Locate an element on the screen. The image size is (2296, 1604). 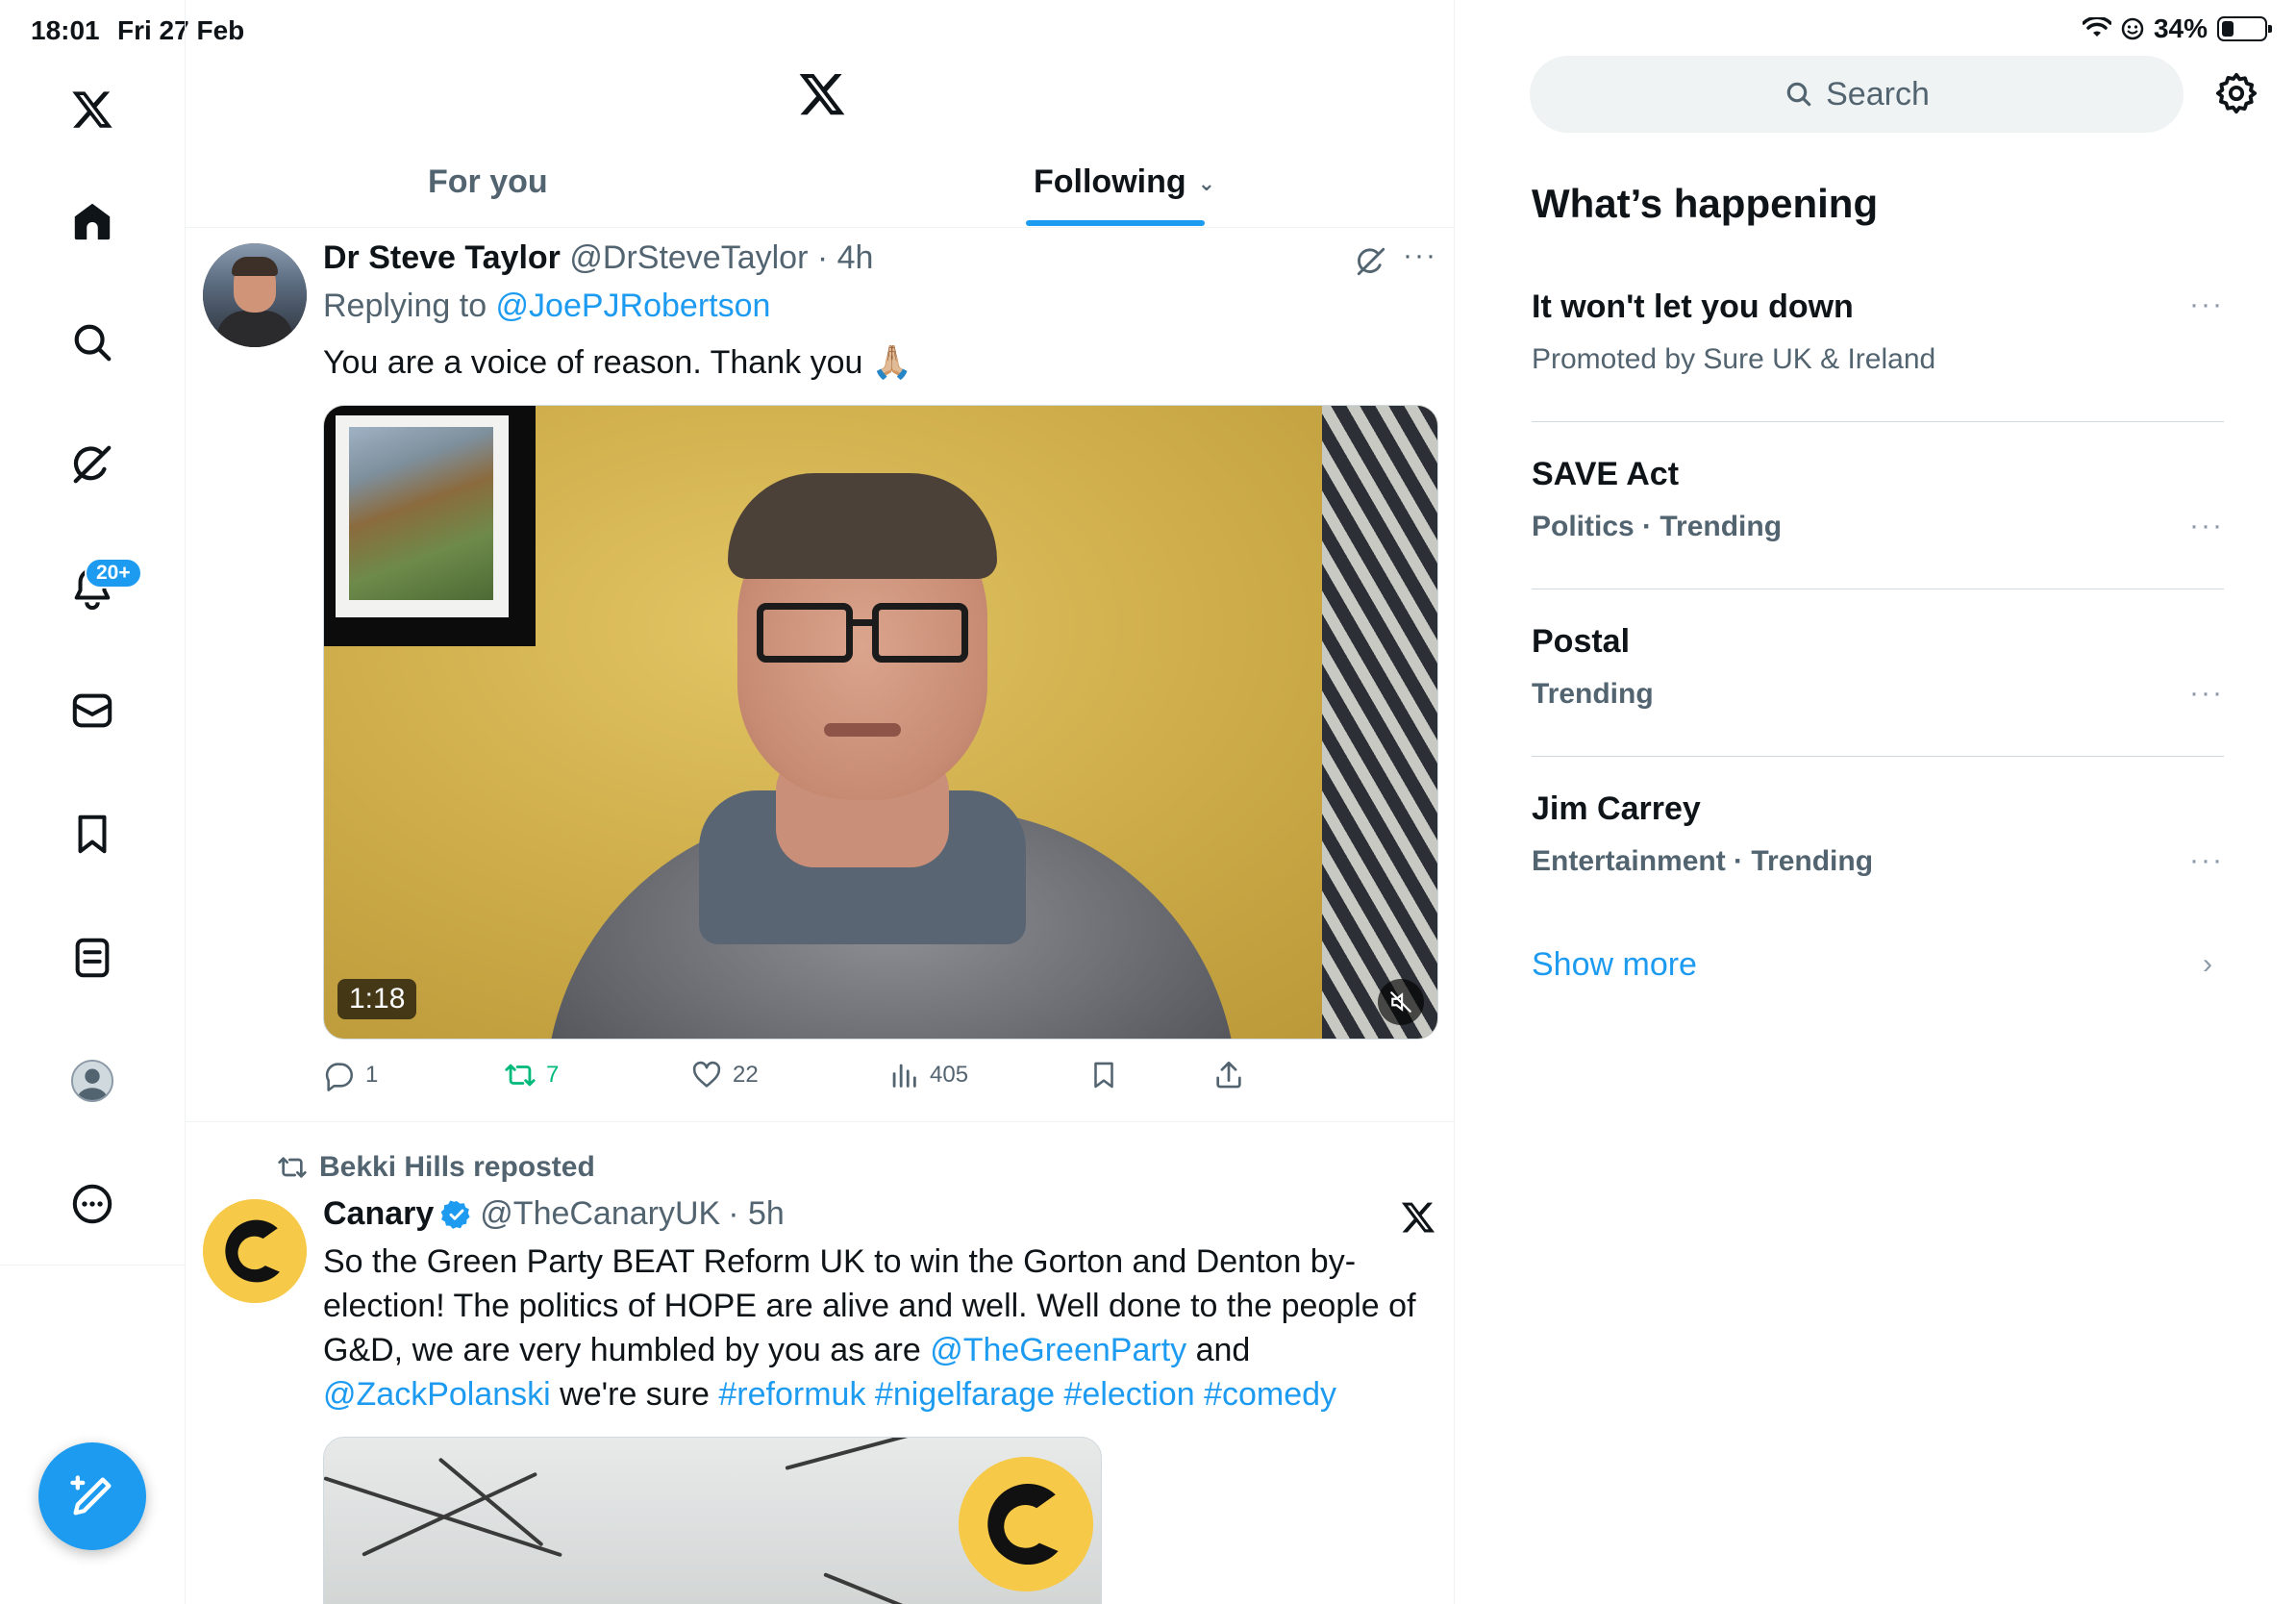
compose-feather-icon is located at coordinates (91, 1495).